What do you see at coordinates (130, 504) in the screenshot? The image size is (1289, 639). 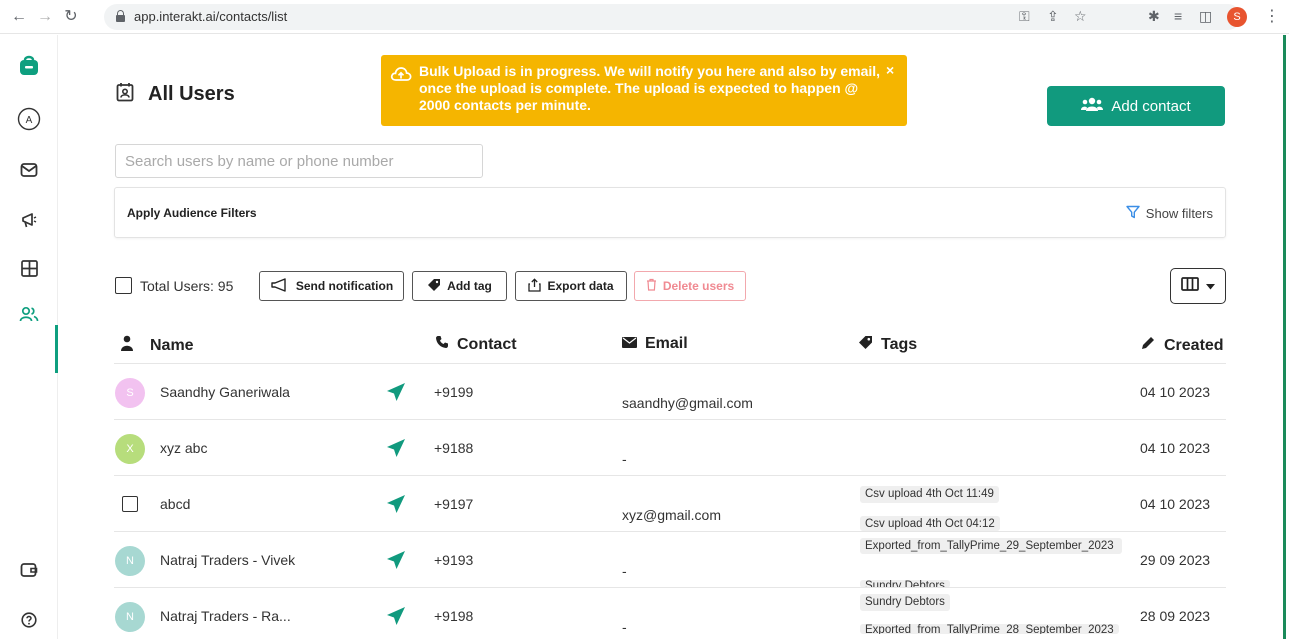 I see `row-select-checkbox` at bounding box center [130, 504].